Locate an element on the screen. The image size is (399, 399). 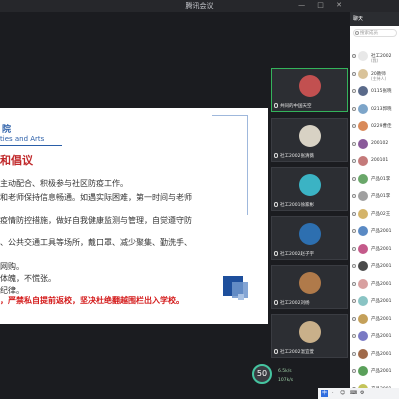
network-quality-indicator: 50 is located at coordinates (262, 374).